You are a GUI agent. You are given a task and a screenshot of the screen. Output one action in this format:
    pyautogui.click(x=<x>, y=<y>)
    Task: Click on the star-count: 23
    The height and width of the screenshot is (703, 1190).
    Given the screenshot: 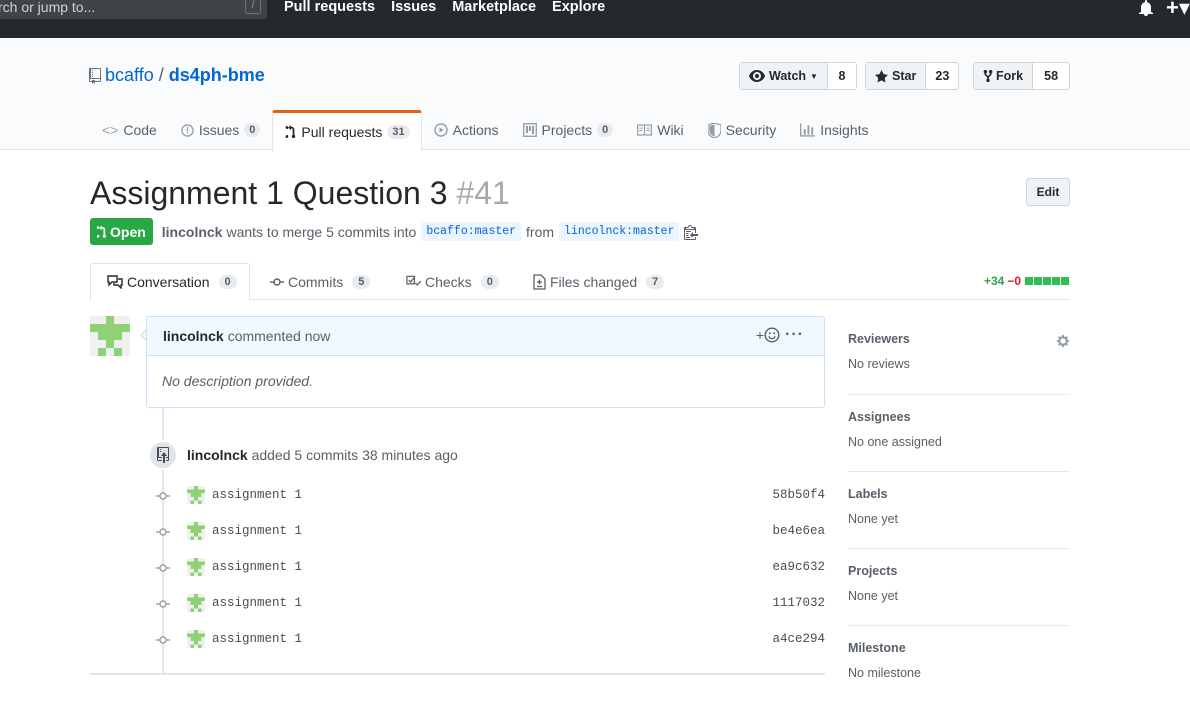 What is the action you would take?
    pyautogui.click(x=942, y=76)
    